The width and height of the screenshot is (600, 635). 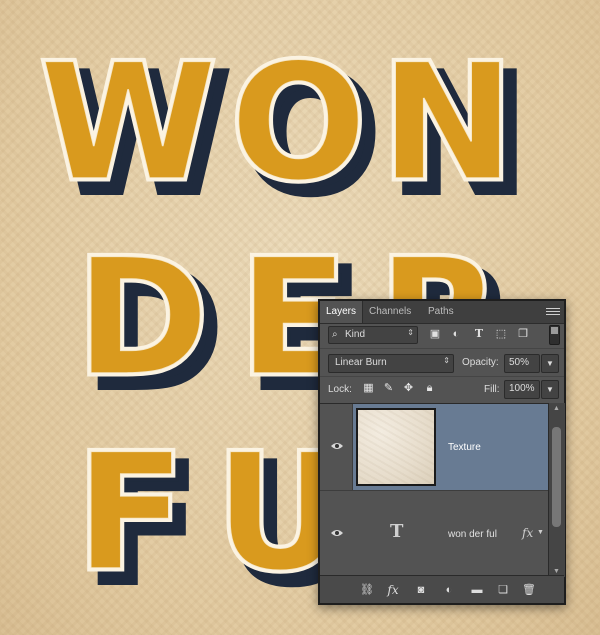 What do you see at coordinates (442, 389) in the screenshot?
I see `lock-row: Lock: ▦ ✎ ✥ 🔒︎ Fill: 100% ▼` at bounding box center [442, 389].